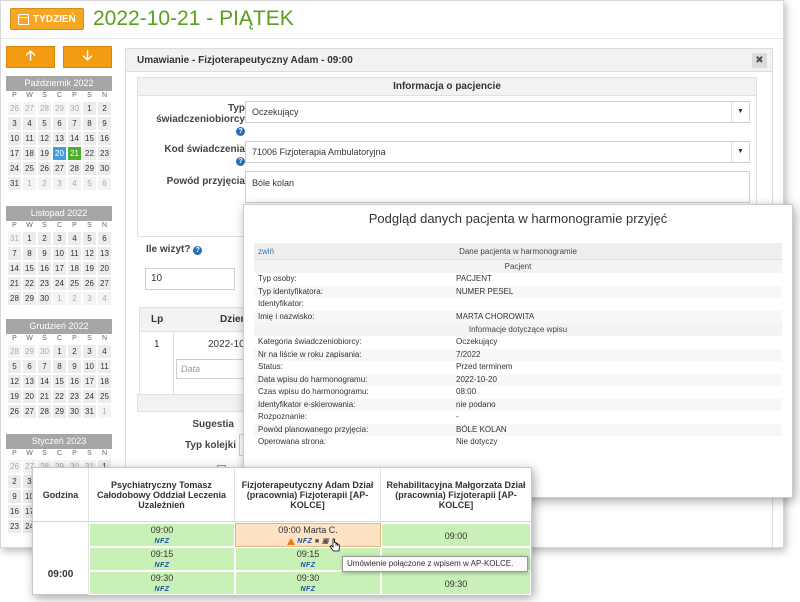  I want to click on time-slot: 09:00 NFZ, so click(162, 535).